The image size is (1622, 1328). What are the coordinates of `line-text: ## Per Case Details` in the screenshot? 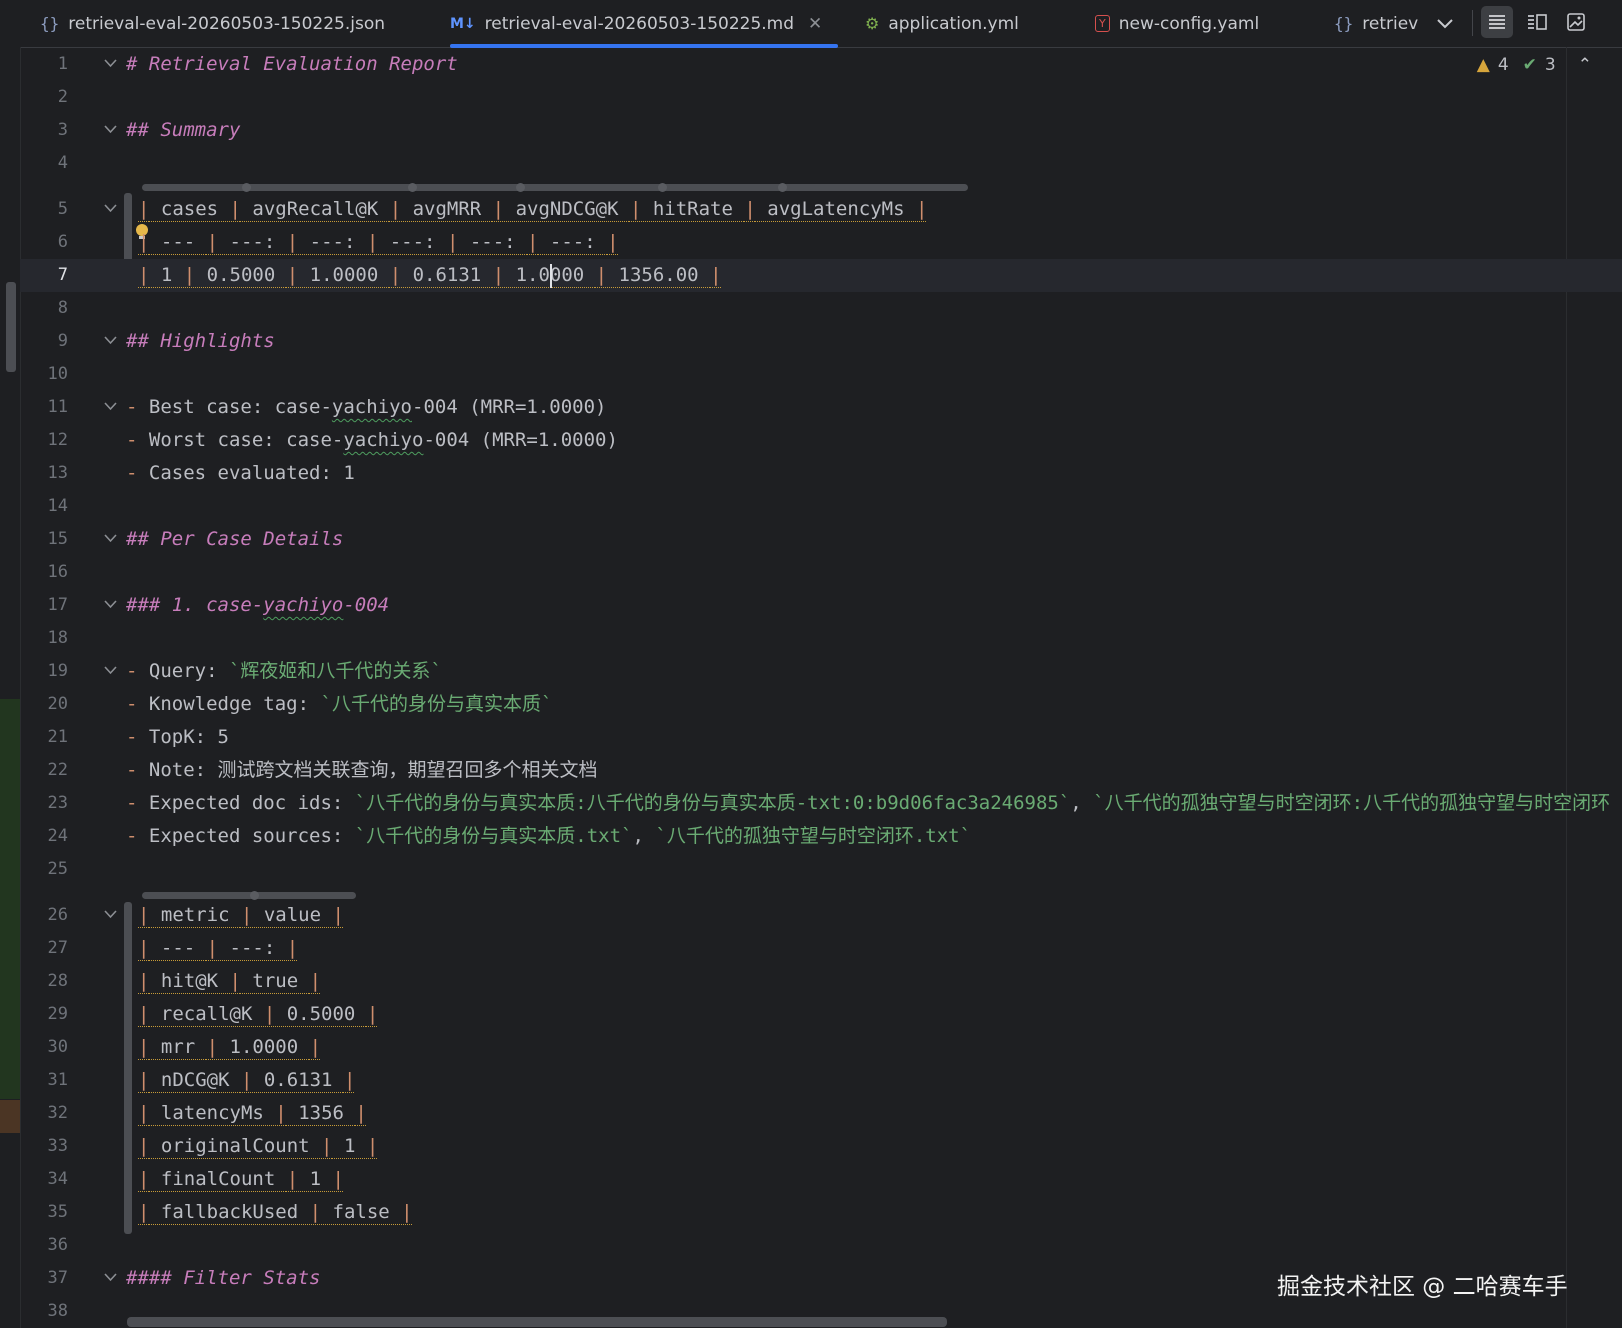 It's located at (235, 539).